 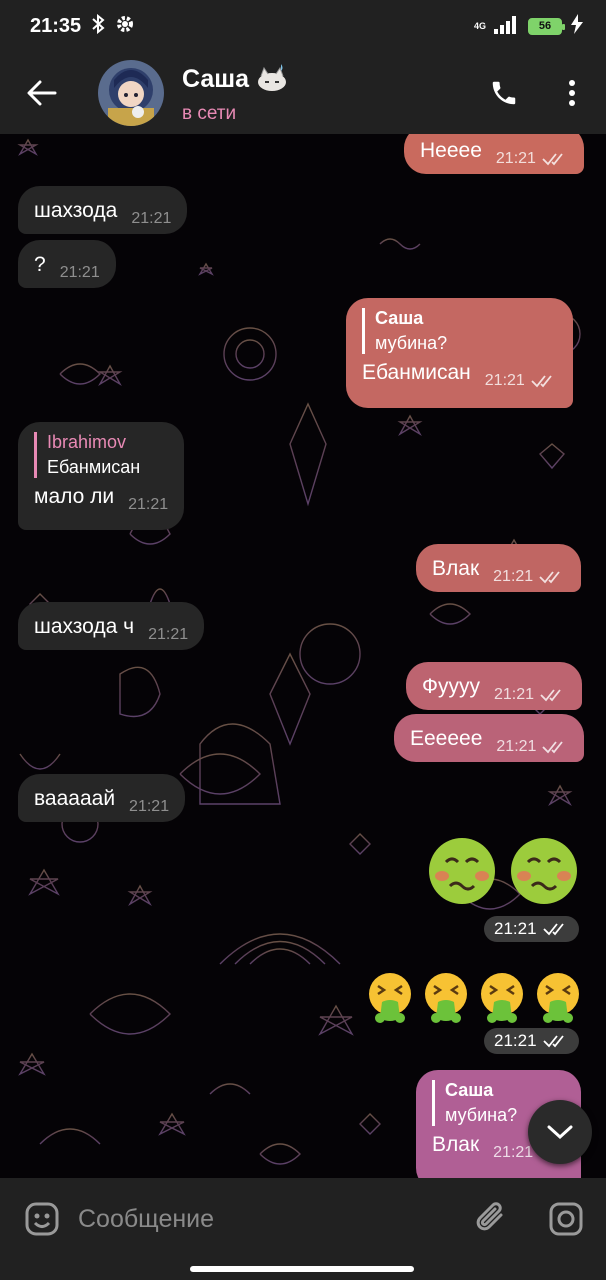 What do you see at coordinates (489, 738) in the screenshot?
I see `message-outgoing: Ееееее 21:21` at bounding box center [489, 738].